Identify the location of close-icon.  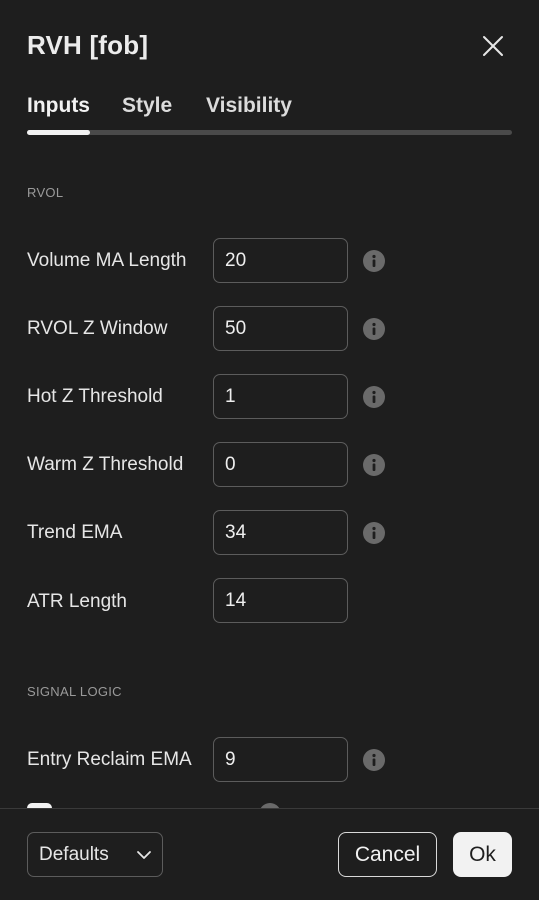
(493, 46).